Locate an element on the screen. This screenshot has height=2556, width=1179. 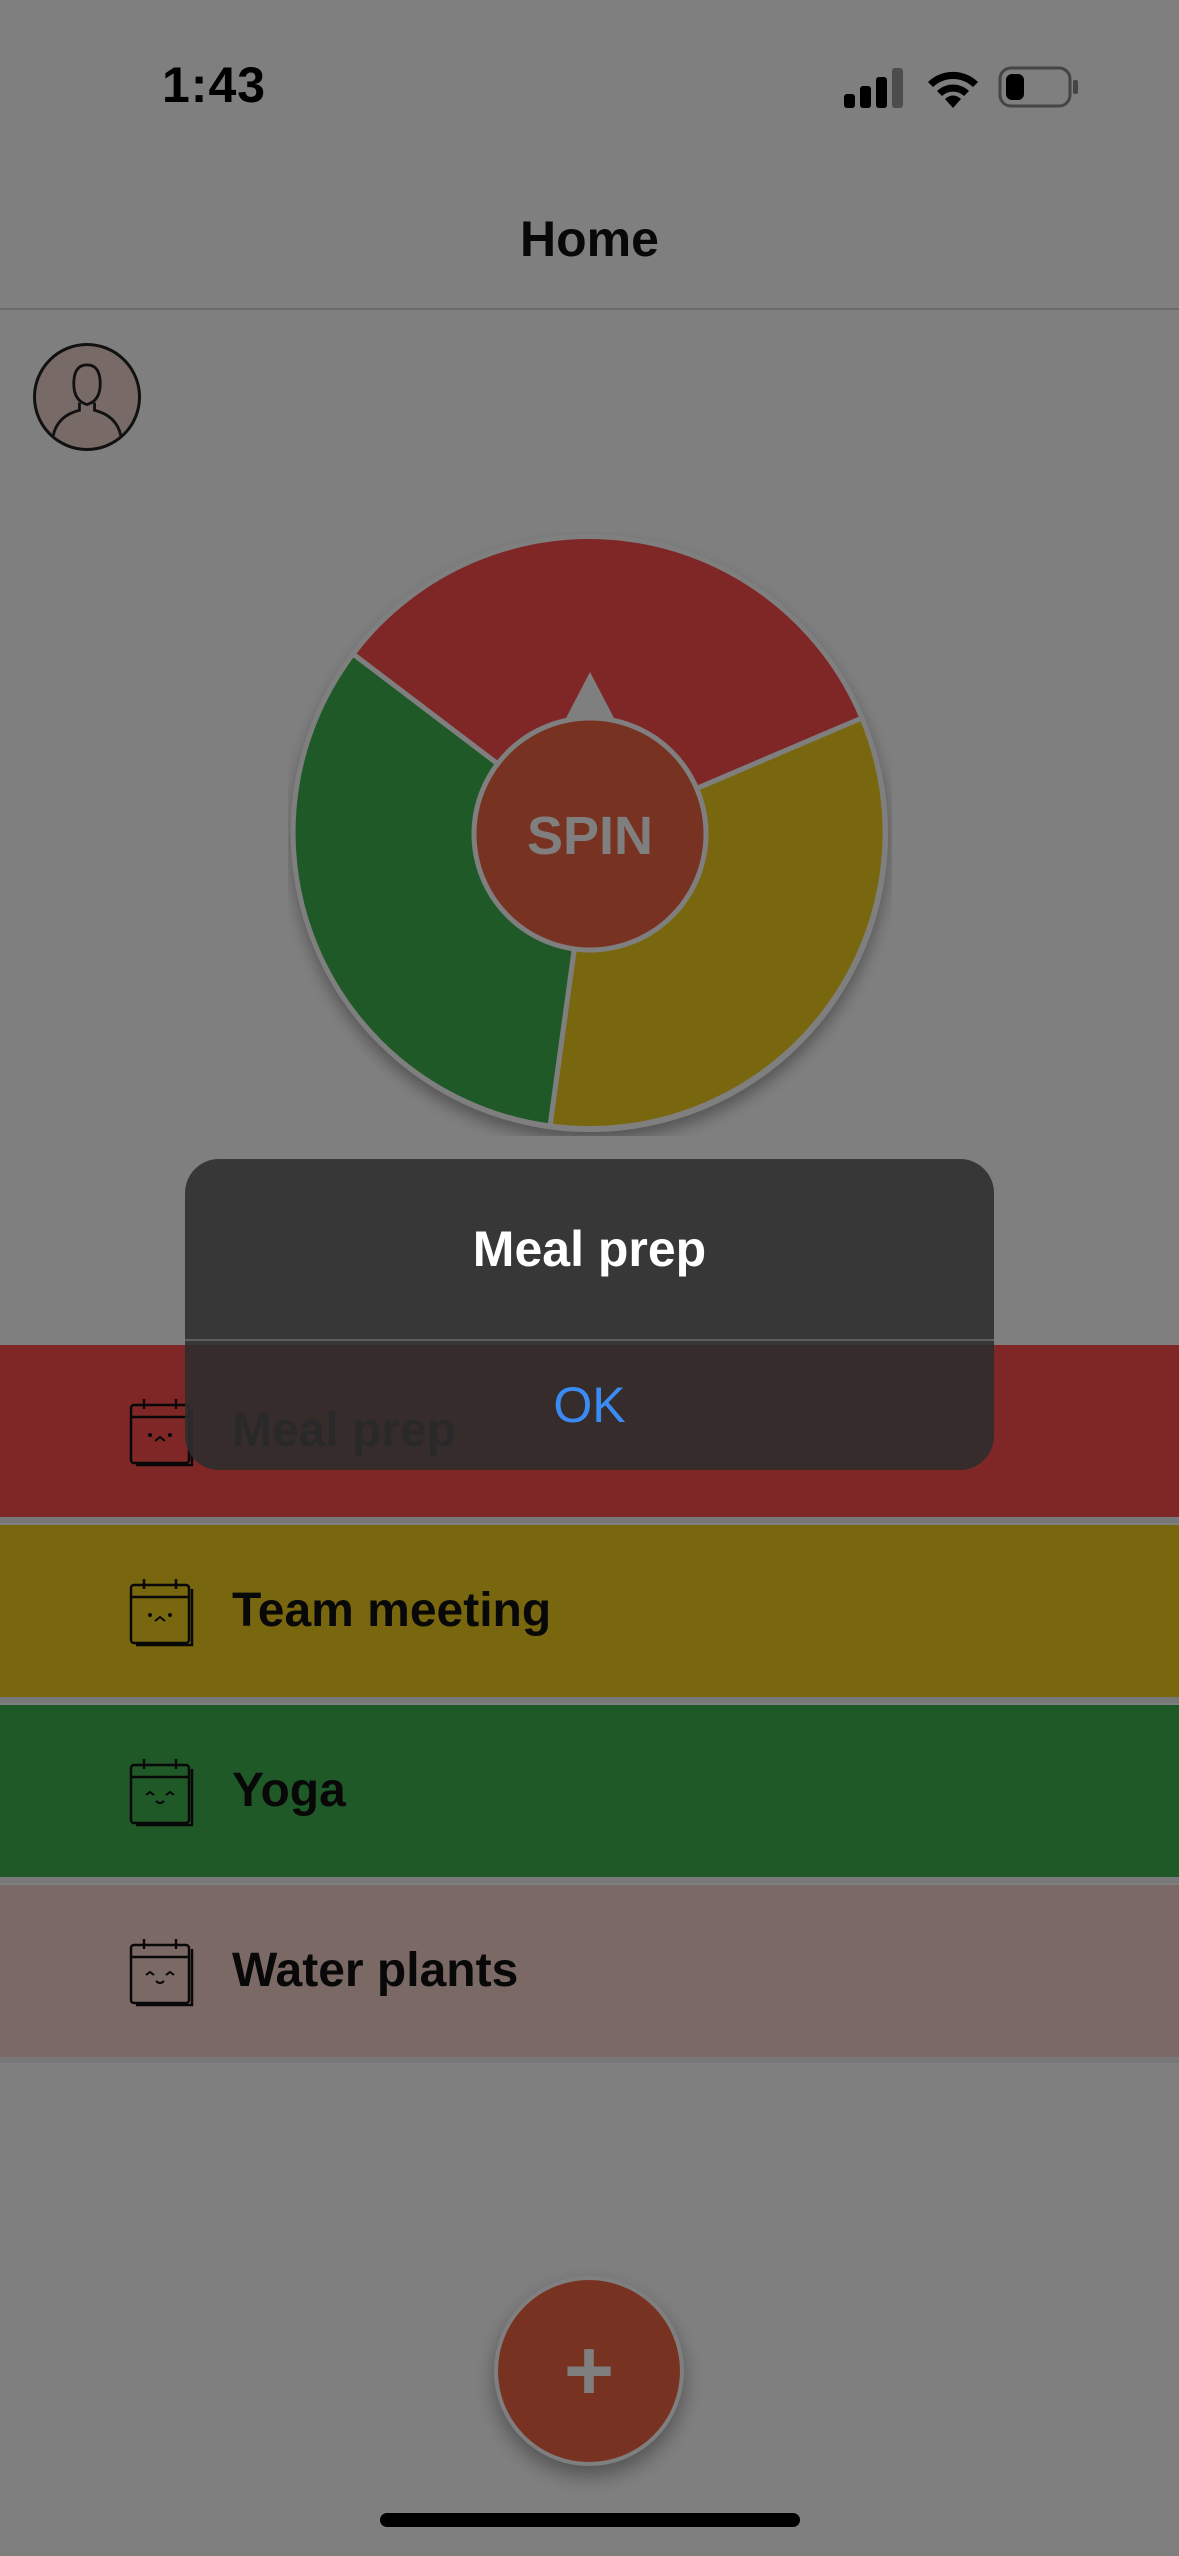
alert-title: Meal prep is located at coordinates (589, 1249).